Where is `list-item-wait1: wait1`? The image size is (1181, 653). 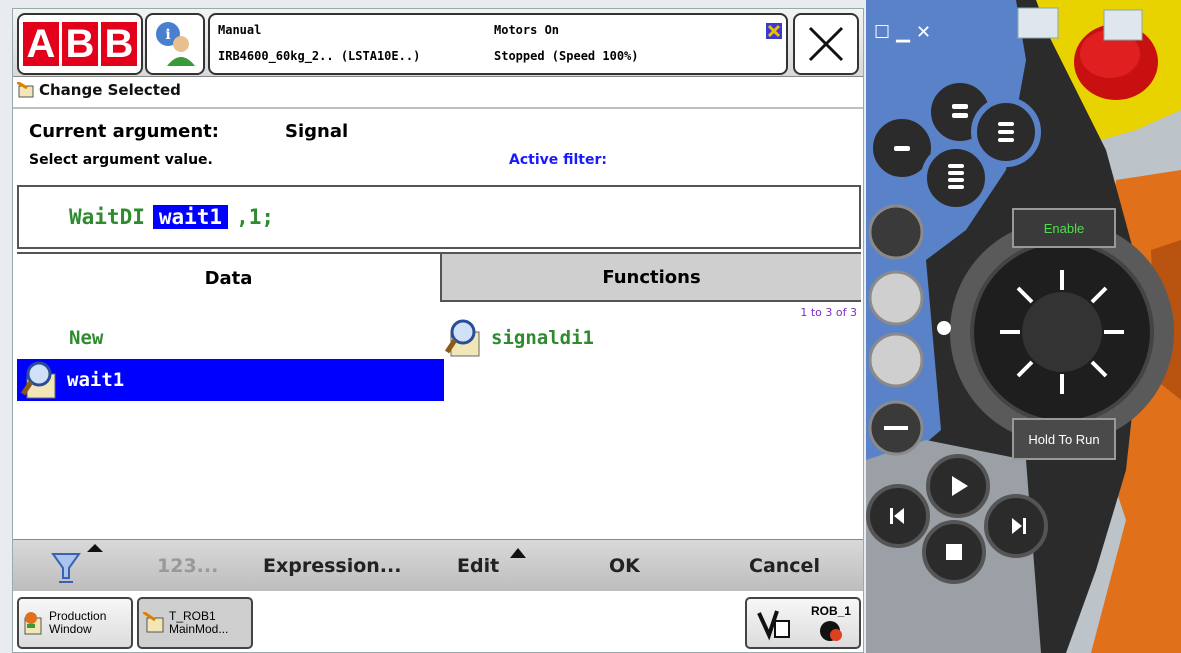 list-item-wait1: wait1 is located at coordinates (230, 380).